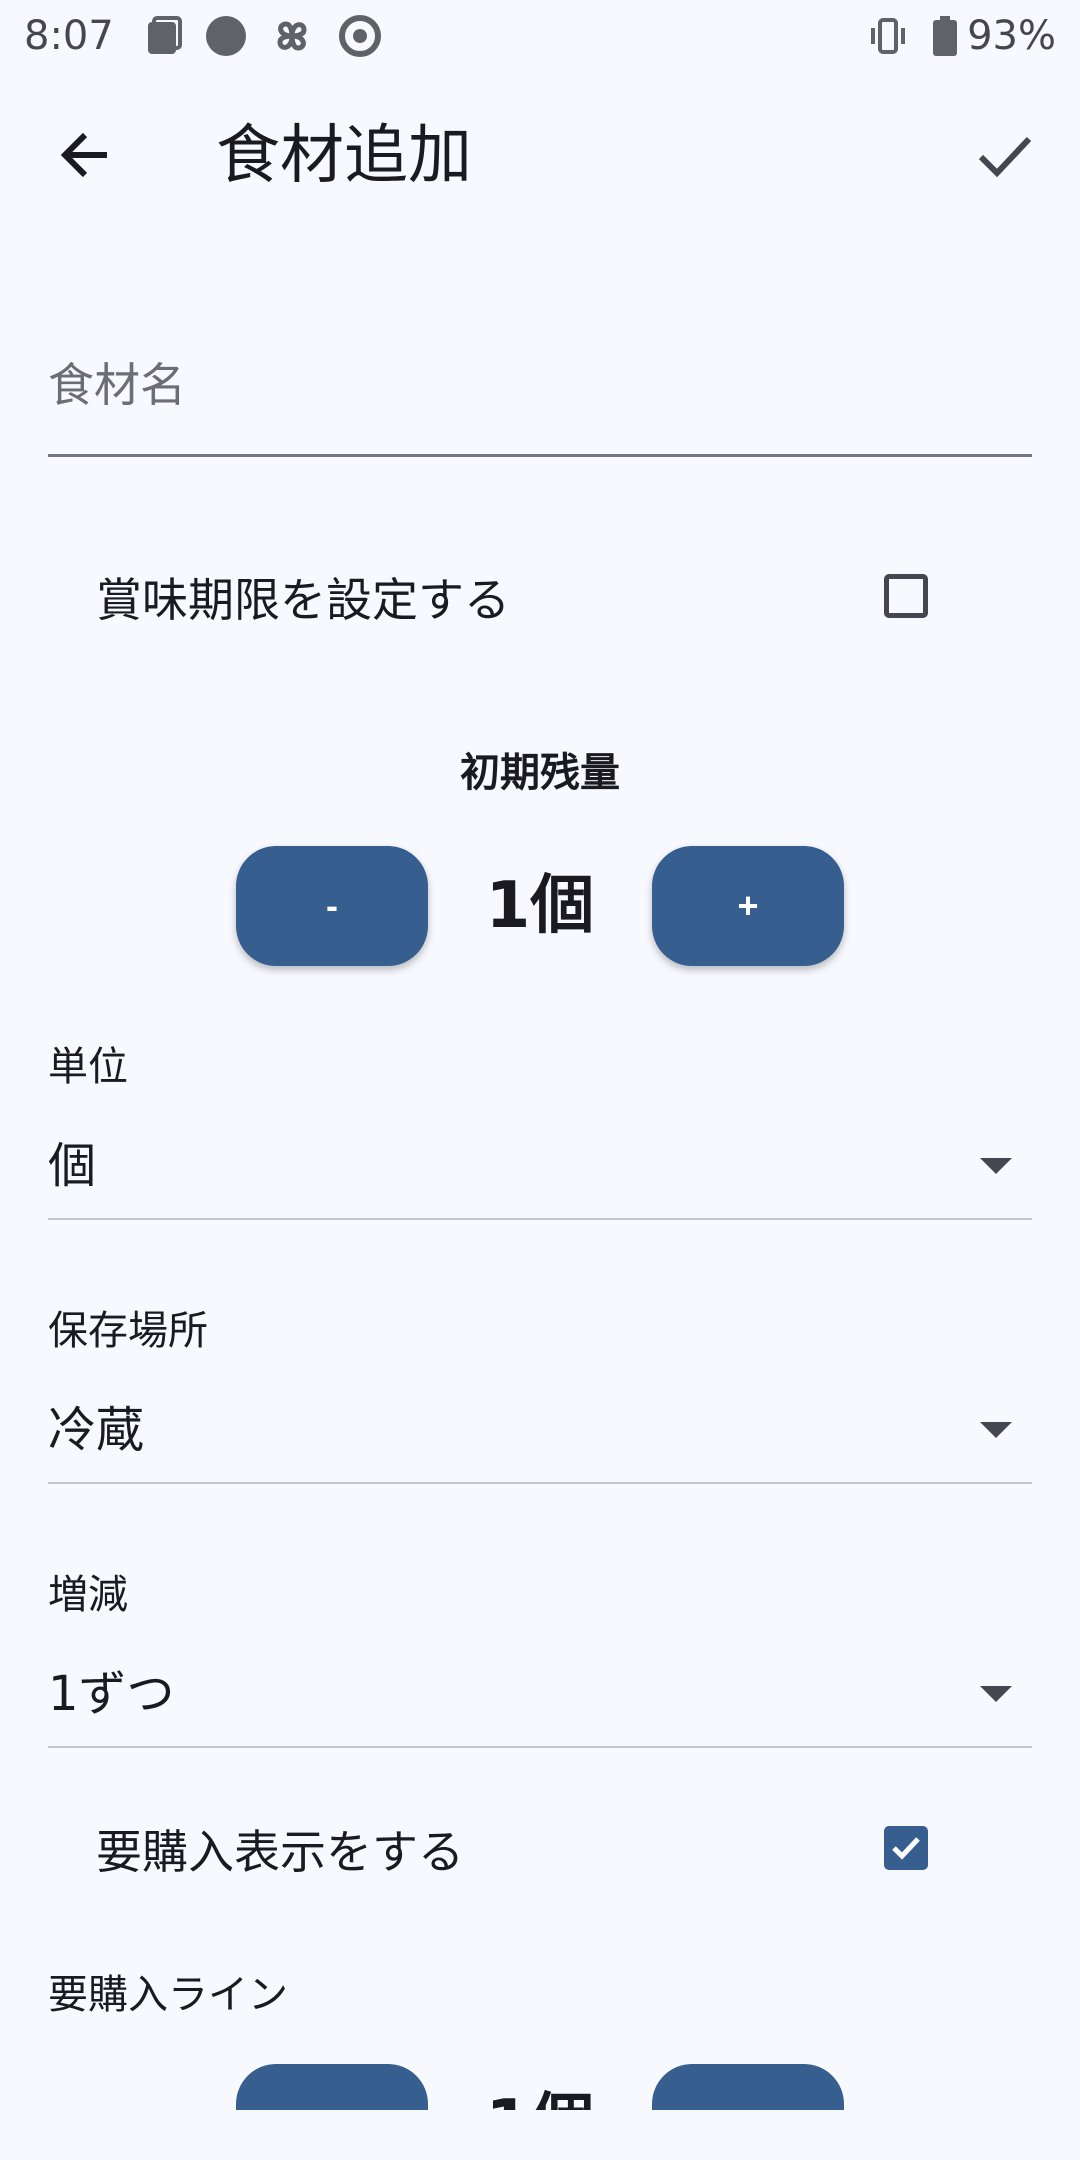 The width and height of the screenshot is (1080, 2160). I want to click on storage-dropdown: 冷蔵, so click(540, 1433).